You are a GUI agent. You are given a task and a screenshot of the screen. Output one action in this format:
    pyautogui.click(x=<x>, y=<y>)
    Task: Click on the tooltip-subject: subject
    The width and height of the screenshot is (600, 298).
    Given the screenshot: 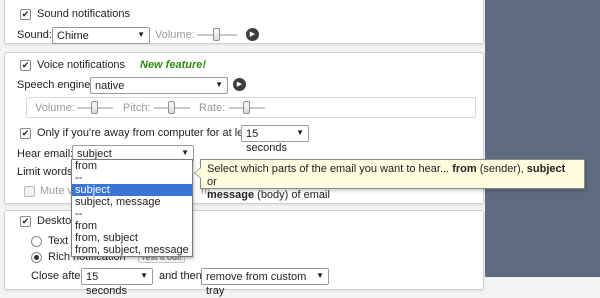 What is the action you would take?
    pyautogui.click(x=546, y=169)
    